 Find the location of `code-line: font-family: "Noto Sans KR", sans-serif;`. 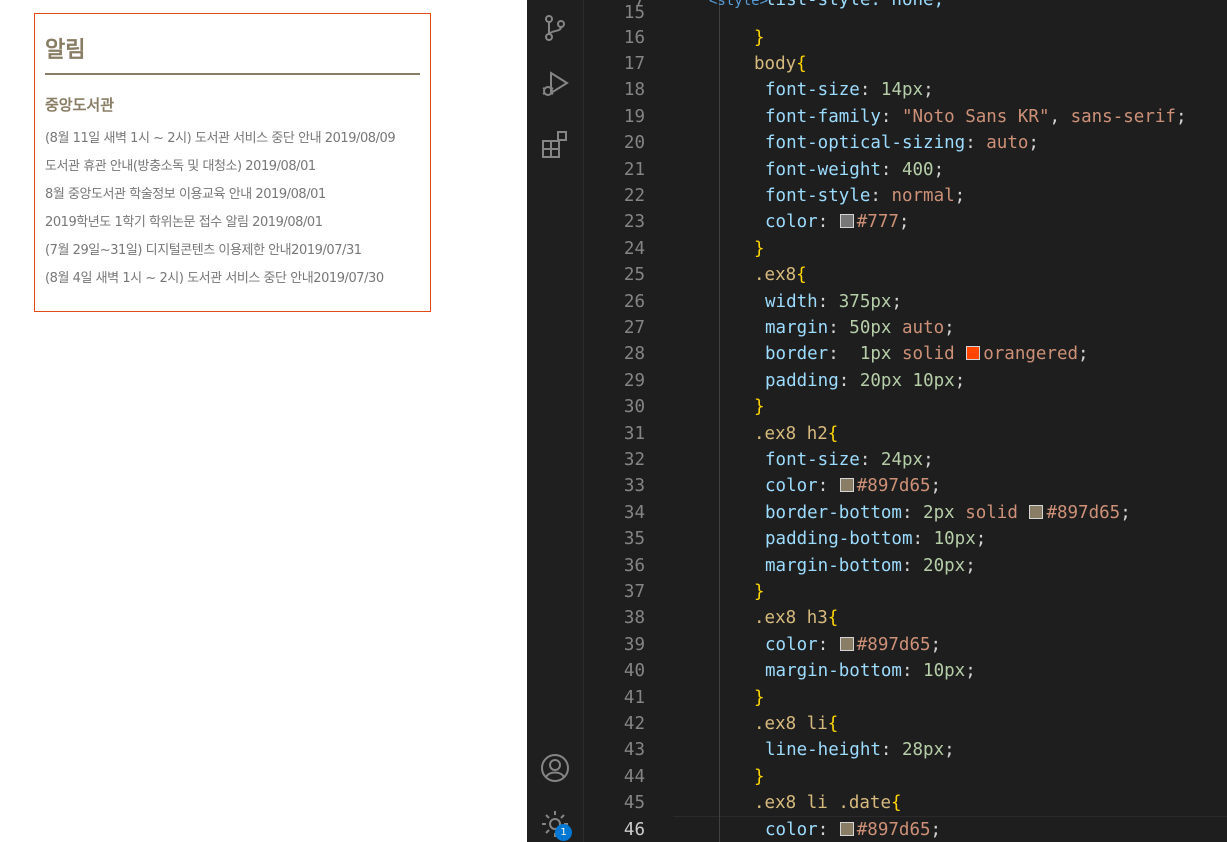

code-line: font-family: "Noto Sans KR", sans-serif; is located at coordinates (996, 117).